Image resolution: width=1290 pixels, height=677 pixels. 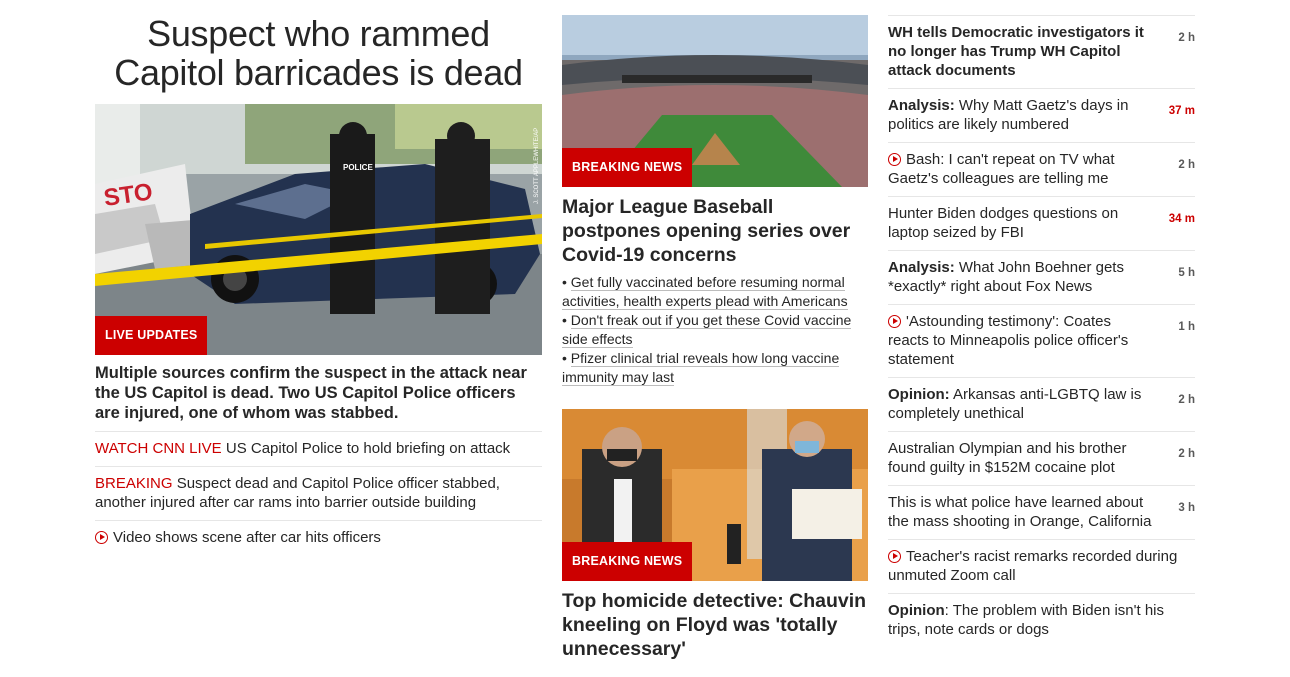 I want to click on opinion-label: Opinion:, so click(x=919, y=394).